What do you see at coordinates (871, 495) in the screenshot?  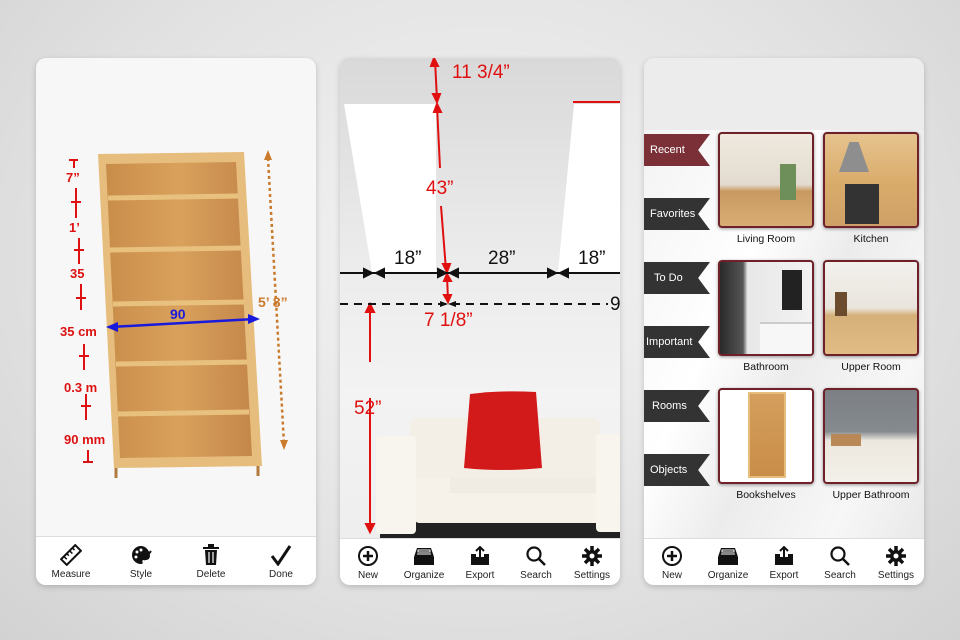 I see `item-label: Upper Bathroom` at bounding box center [871, 495].